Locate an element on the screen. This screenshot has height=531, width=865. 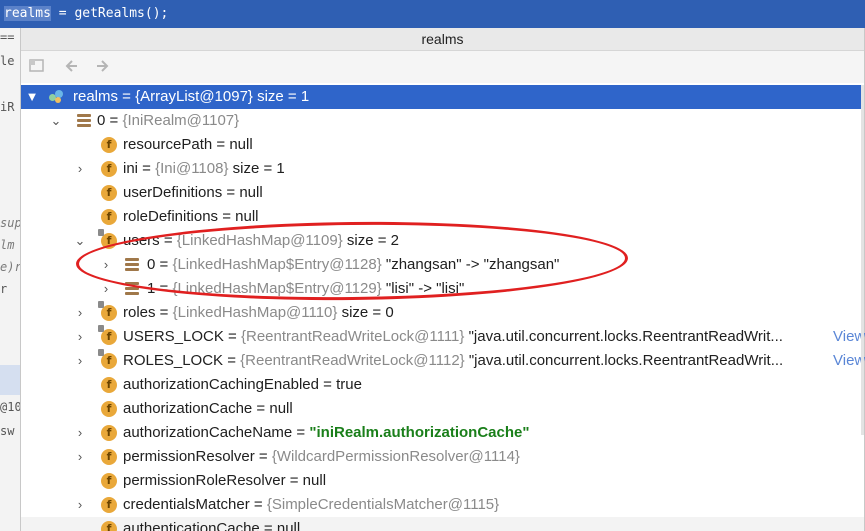
editor-selected-identifier: realms is located at coordinates (27, 13).